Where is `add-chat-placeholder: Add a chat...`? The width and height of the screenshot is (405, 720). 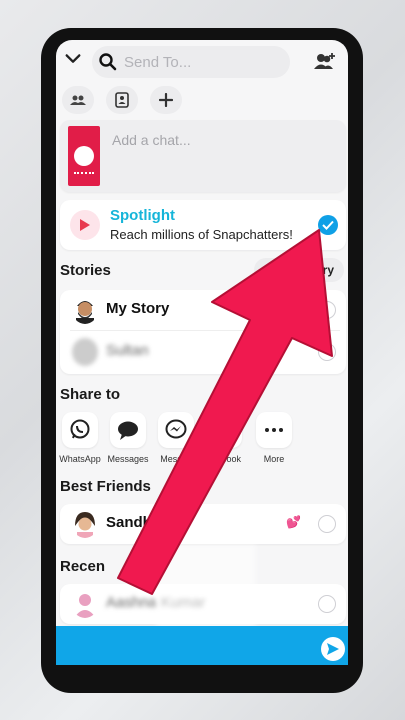 add-chat-placeholder: Add a chat... is located at coordinates (151, 140).